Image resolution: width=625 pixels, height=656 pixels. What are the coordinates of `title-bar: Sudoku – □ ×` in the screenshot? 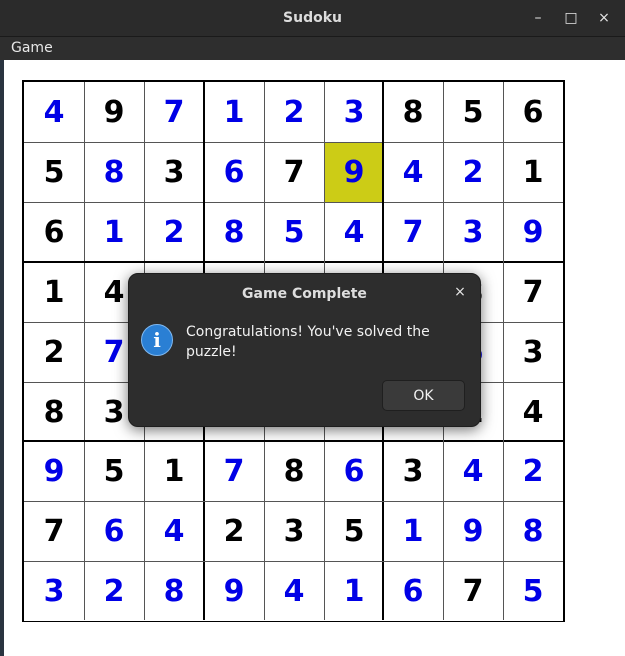 It's located at (312, 18).